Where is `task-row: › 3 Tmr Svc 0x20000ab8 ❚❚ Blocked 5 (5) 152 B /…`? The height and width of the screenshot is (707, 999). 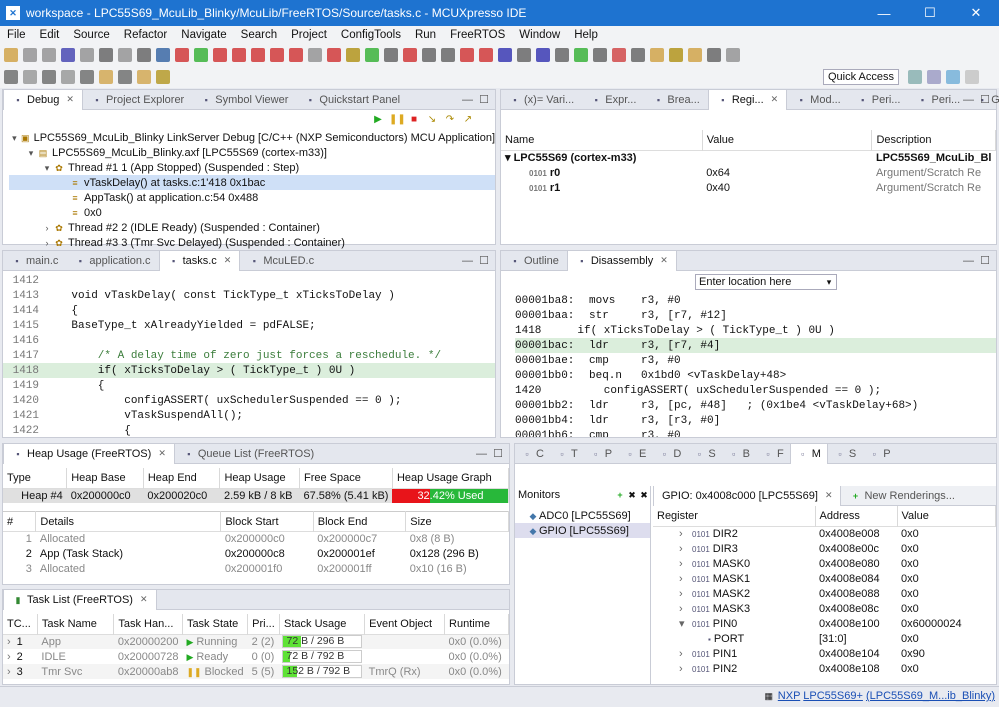
task-row: › 3 Tmr Svc 0x20000ab8 ❚❚ Blocked 5 (5) 152 B /… is located at coordinates (256, 671).